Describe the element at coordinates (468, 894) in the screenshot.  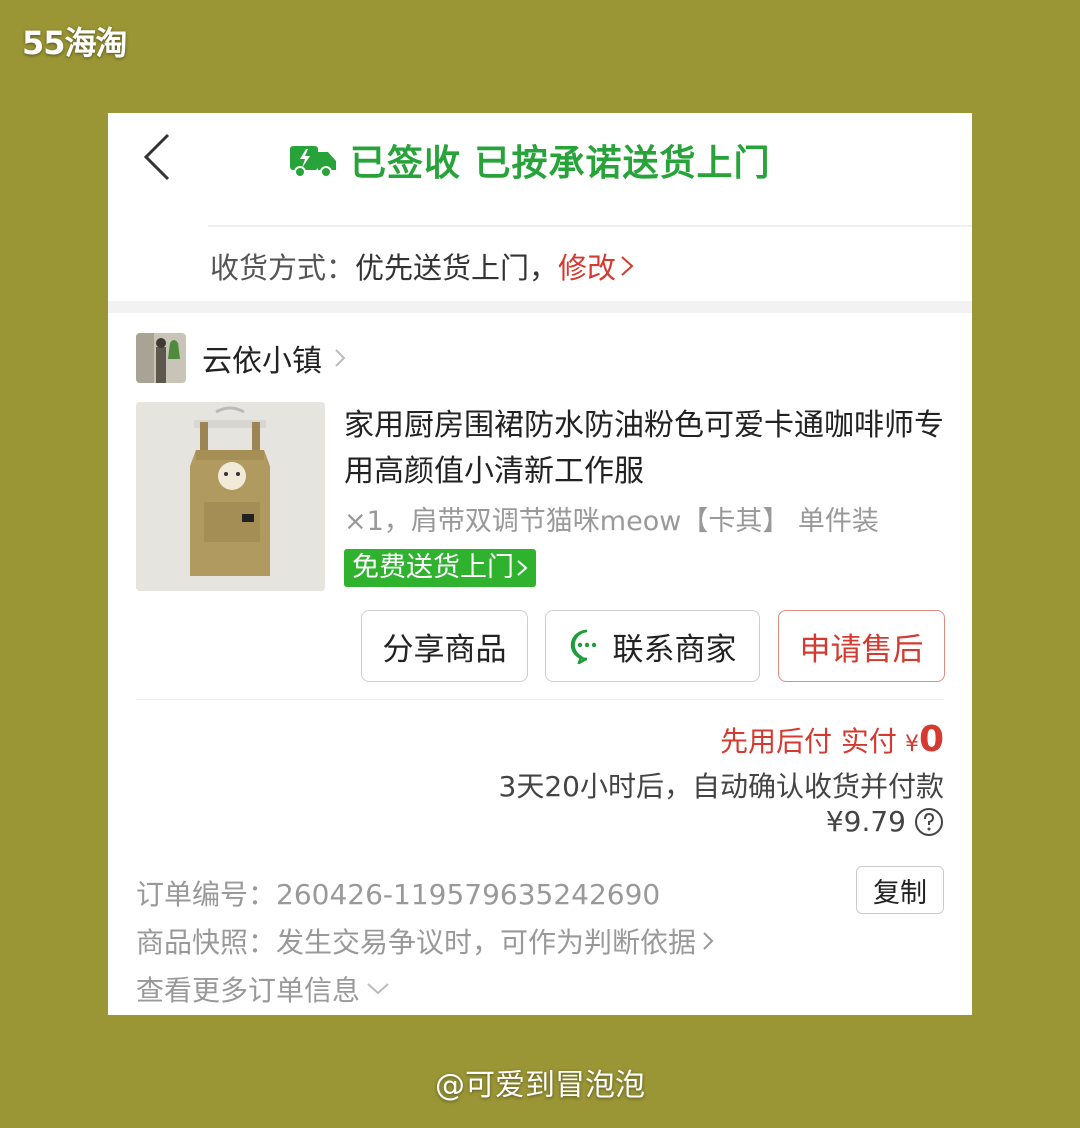
I see `order-number-value: 260426-119579635242690` at that location.